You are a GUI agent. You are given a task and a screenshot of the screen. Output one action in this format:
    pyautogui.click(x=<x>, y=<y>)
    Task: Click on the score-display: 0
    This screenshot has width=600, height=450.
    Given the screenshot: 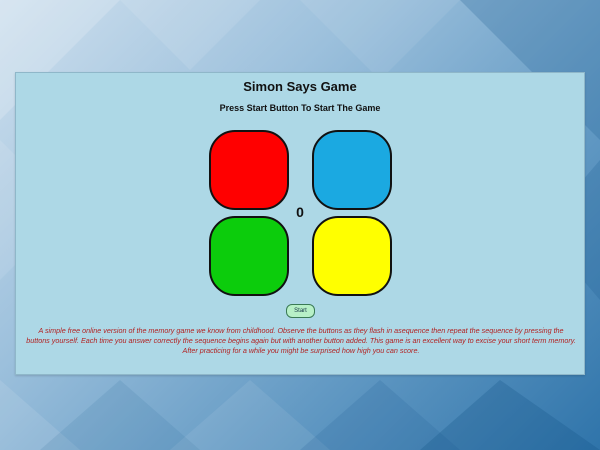 What is the action you would take?
    pyautogui.click(x=300, y=212)
    